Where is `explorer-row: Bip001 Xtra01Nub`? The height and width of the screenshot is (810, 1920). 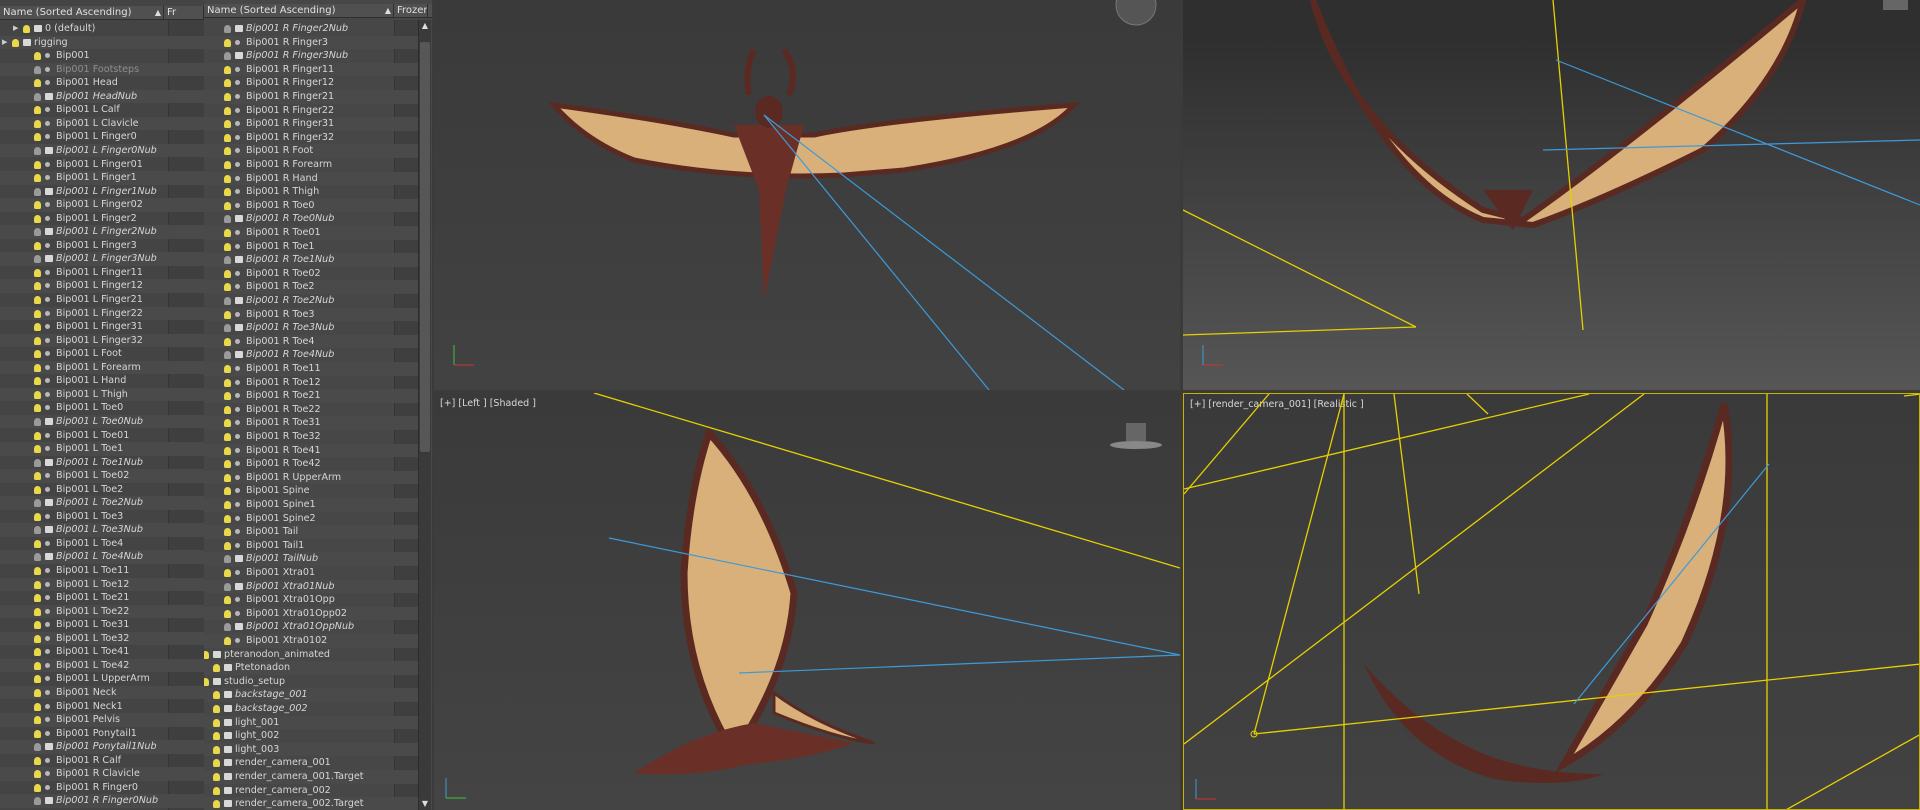
explorer-row: Bip001 Xtra01Nub is located at coordinates (318, 586).